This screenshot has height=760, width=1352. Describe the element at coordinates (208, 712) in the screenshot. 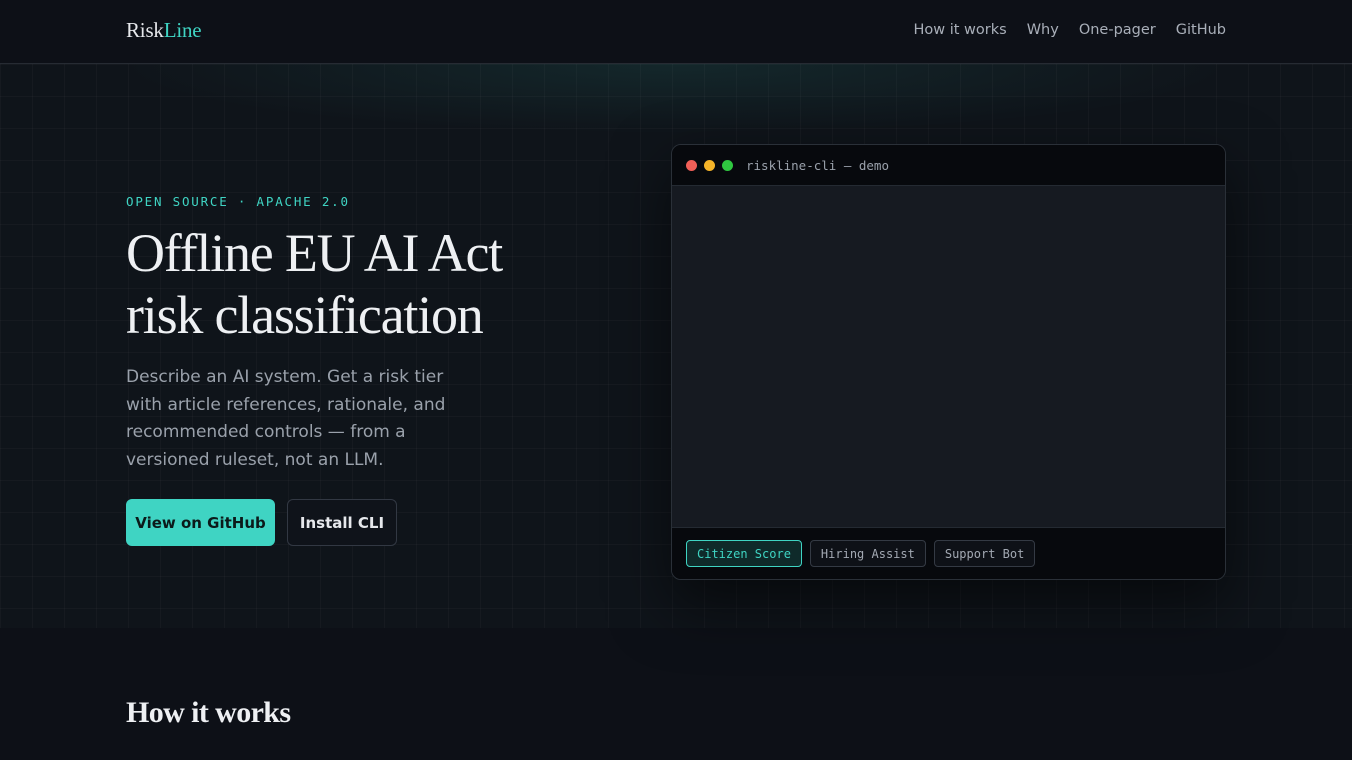

I see `how-it-works-heading: How it works` at that location.